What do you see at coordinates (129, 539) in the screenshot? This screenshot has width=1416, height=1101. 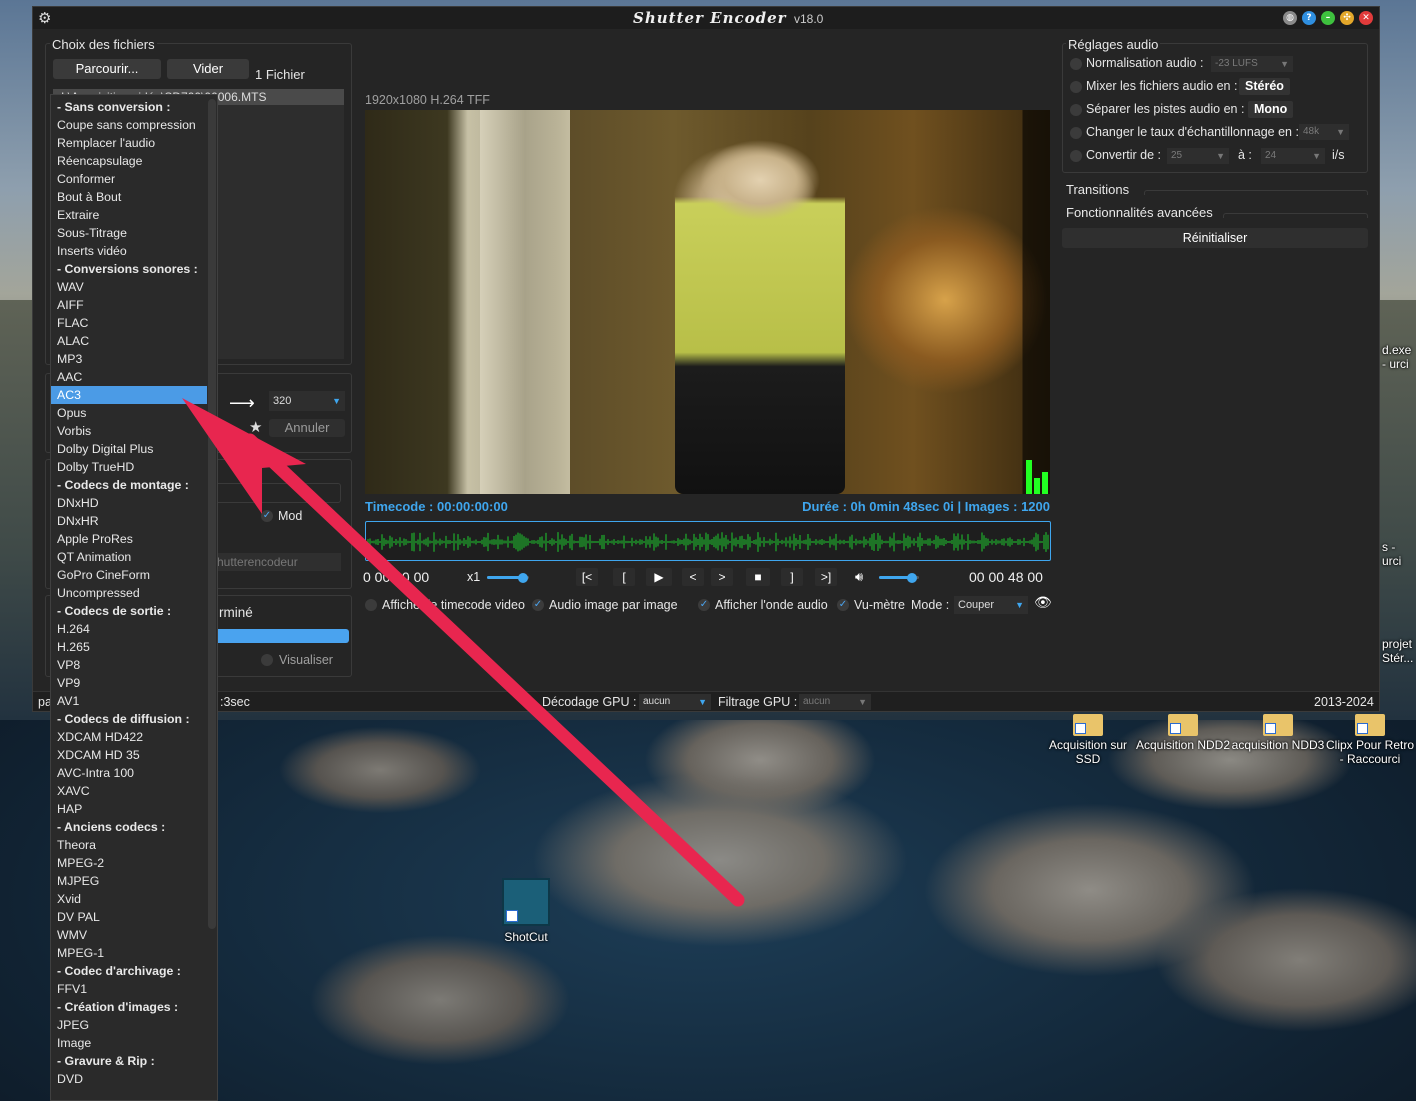 I see `dropdown-option: Apple ProRes` at bounding box center [129, 539].